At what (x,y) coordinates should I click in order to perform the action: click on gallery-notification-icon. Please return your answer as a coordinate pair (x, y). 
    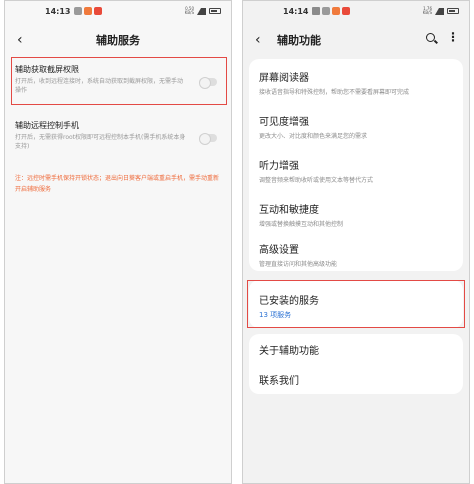
    Looking at the image, I should click on (316, 11).